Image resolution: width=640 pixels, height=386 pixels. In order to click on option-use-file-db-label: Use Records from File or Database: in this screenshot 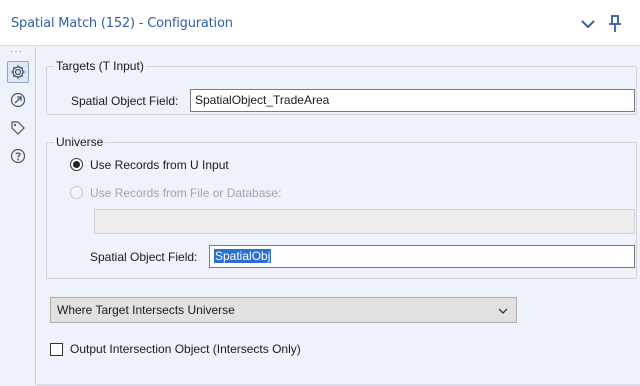, I will do `click(185, 193)`.